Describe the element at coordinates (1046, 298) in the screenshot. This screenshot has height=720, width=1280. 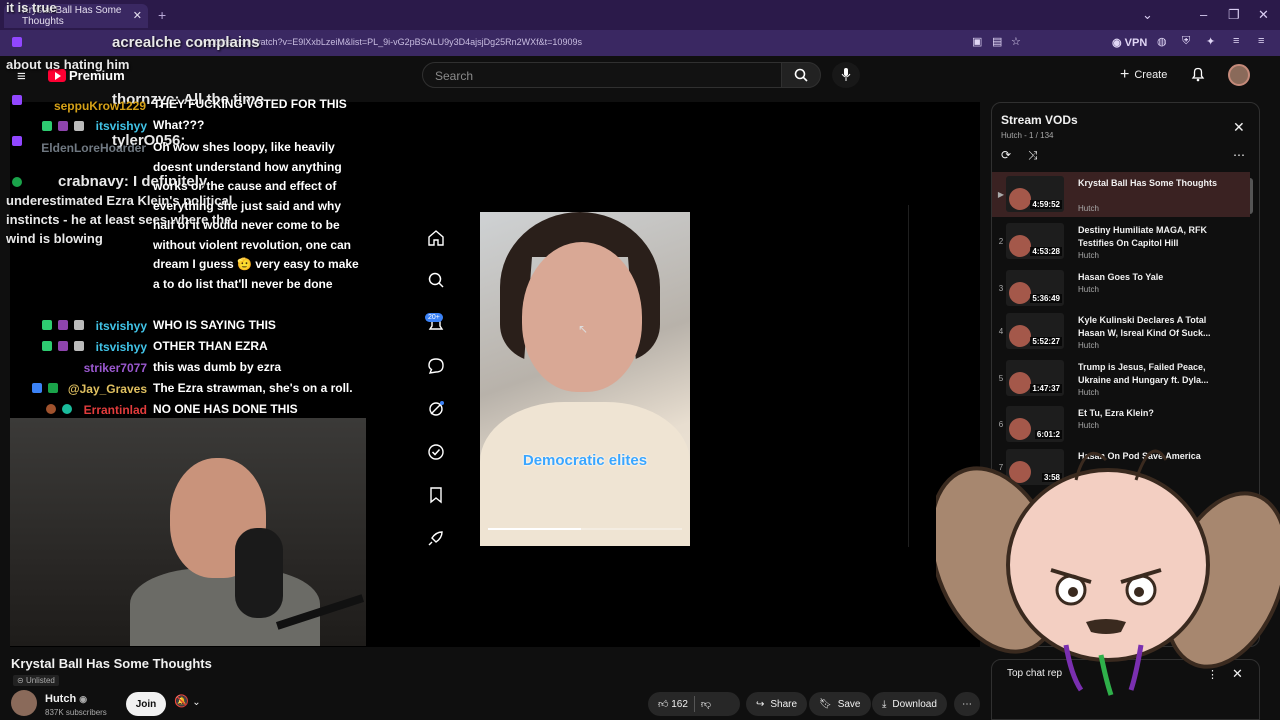
I see `duration-badge: 5:36:49` at that location.